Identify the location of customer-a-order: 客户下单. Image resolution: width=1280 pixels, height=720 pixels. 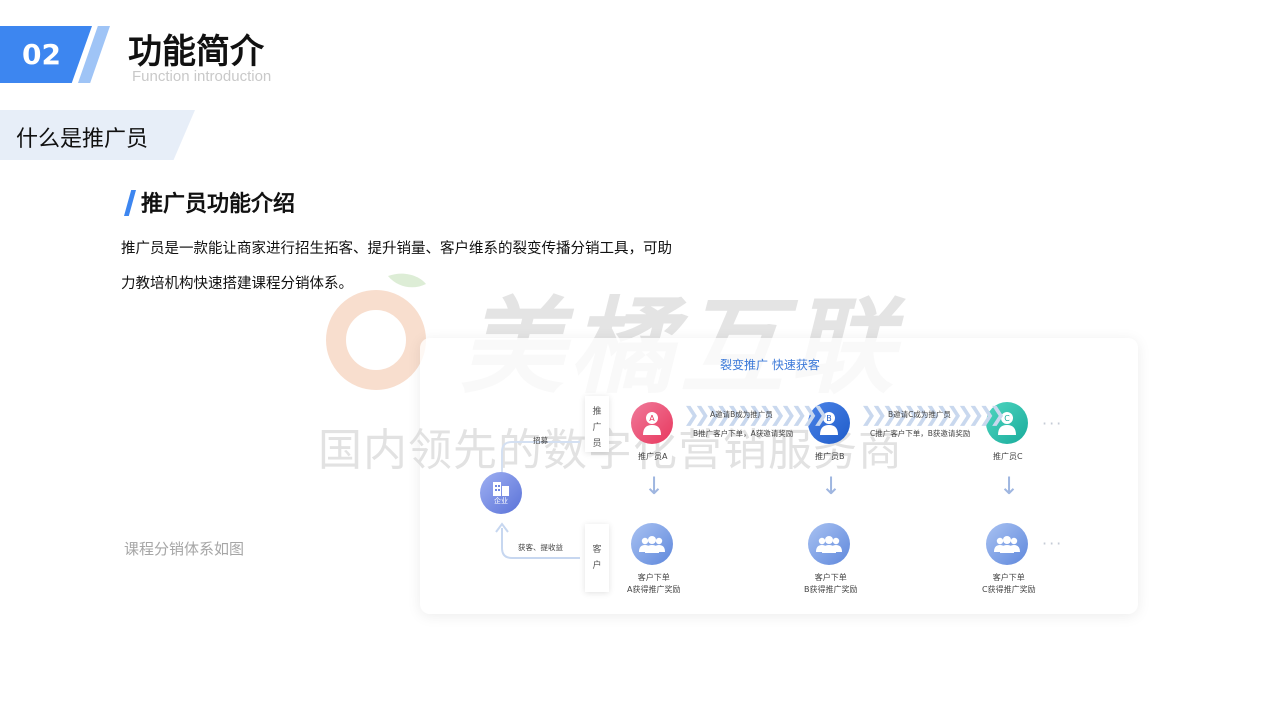
(653, 577).